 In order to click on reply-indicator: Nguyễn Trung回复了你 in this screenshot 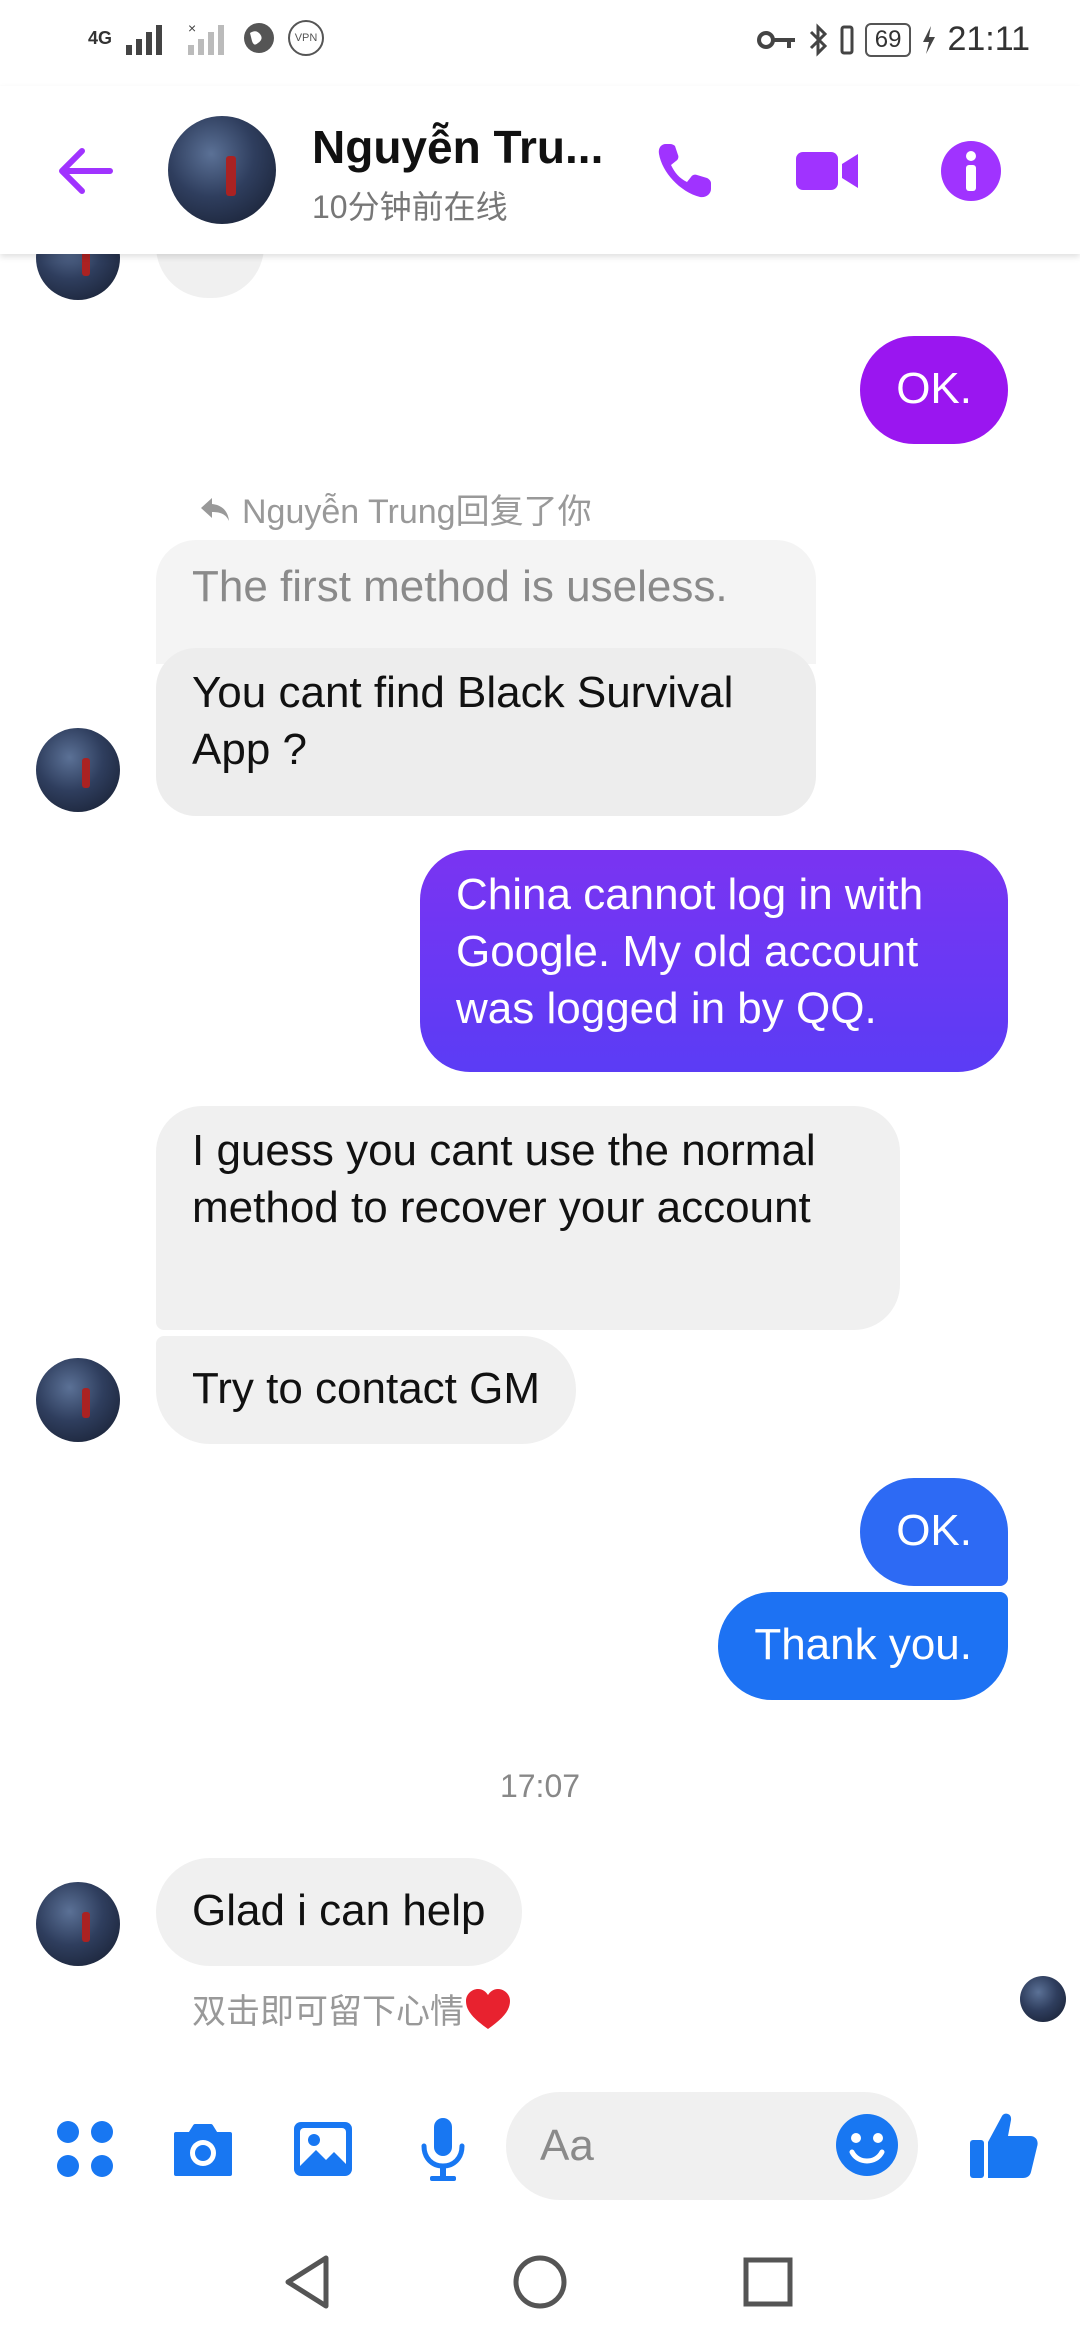, I will do `click(395, 508)`.